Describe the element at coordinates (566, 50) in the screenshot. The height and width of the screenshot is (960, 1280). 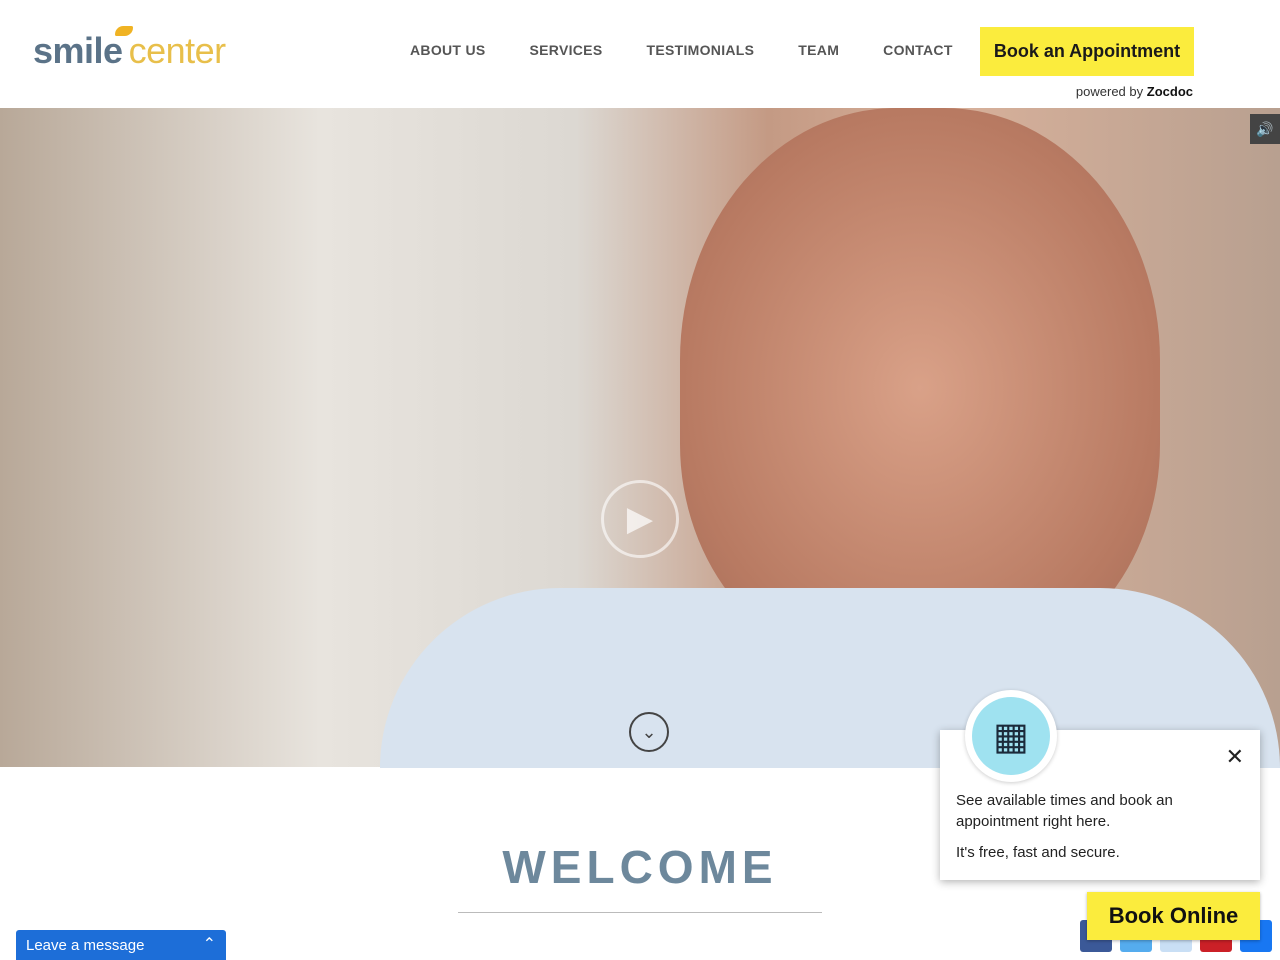
I see `nav-services: SERVICES` at that location.